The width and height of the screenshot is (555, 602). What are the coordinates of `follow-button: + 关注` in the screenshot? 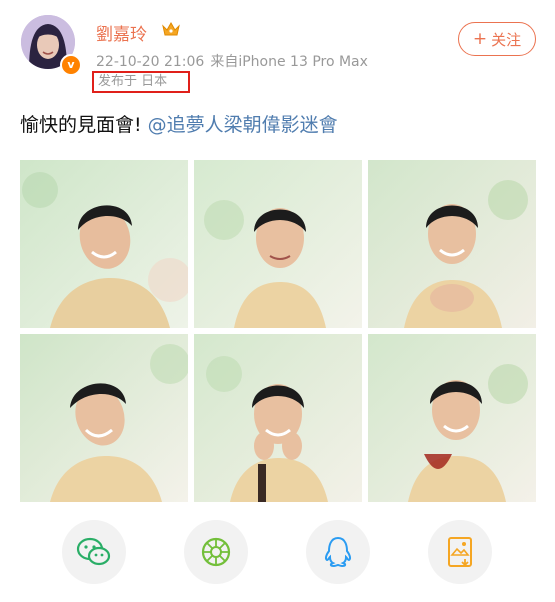 It's located at (497, 39).